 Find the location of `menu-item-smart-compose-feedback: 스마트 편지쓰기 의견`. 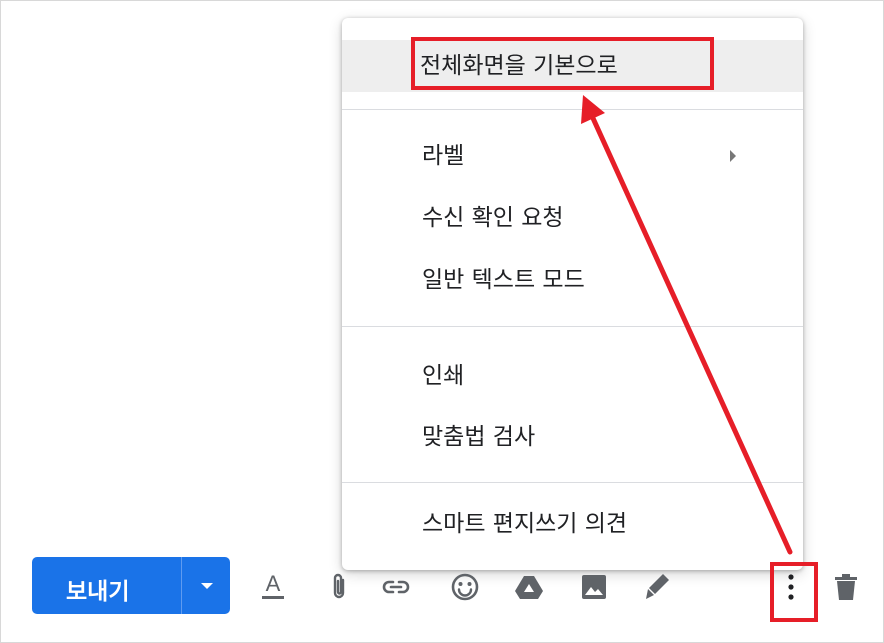

menu-item-smart-compose-feedback: 스마트 편지쓰기 의견 is located at coordinates (572, 524).